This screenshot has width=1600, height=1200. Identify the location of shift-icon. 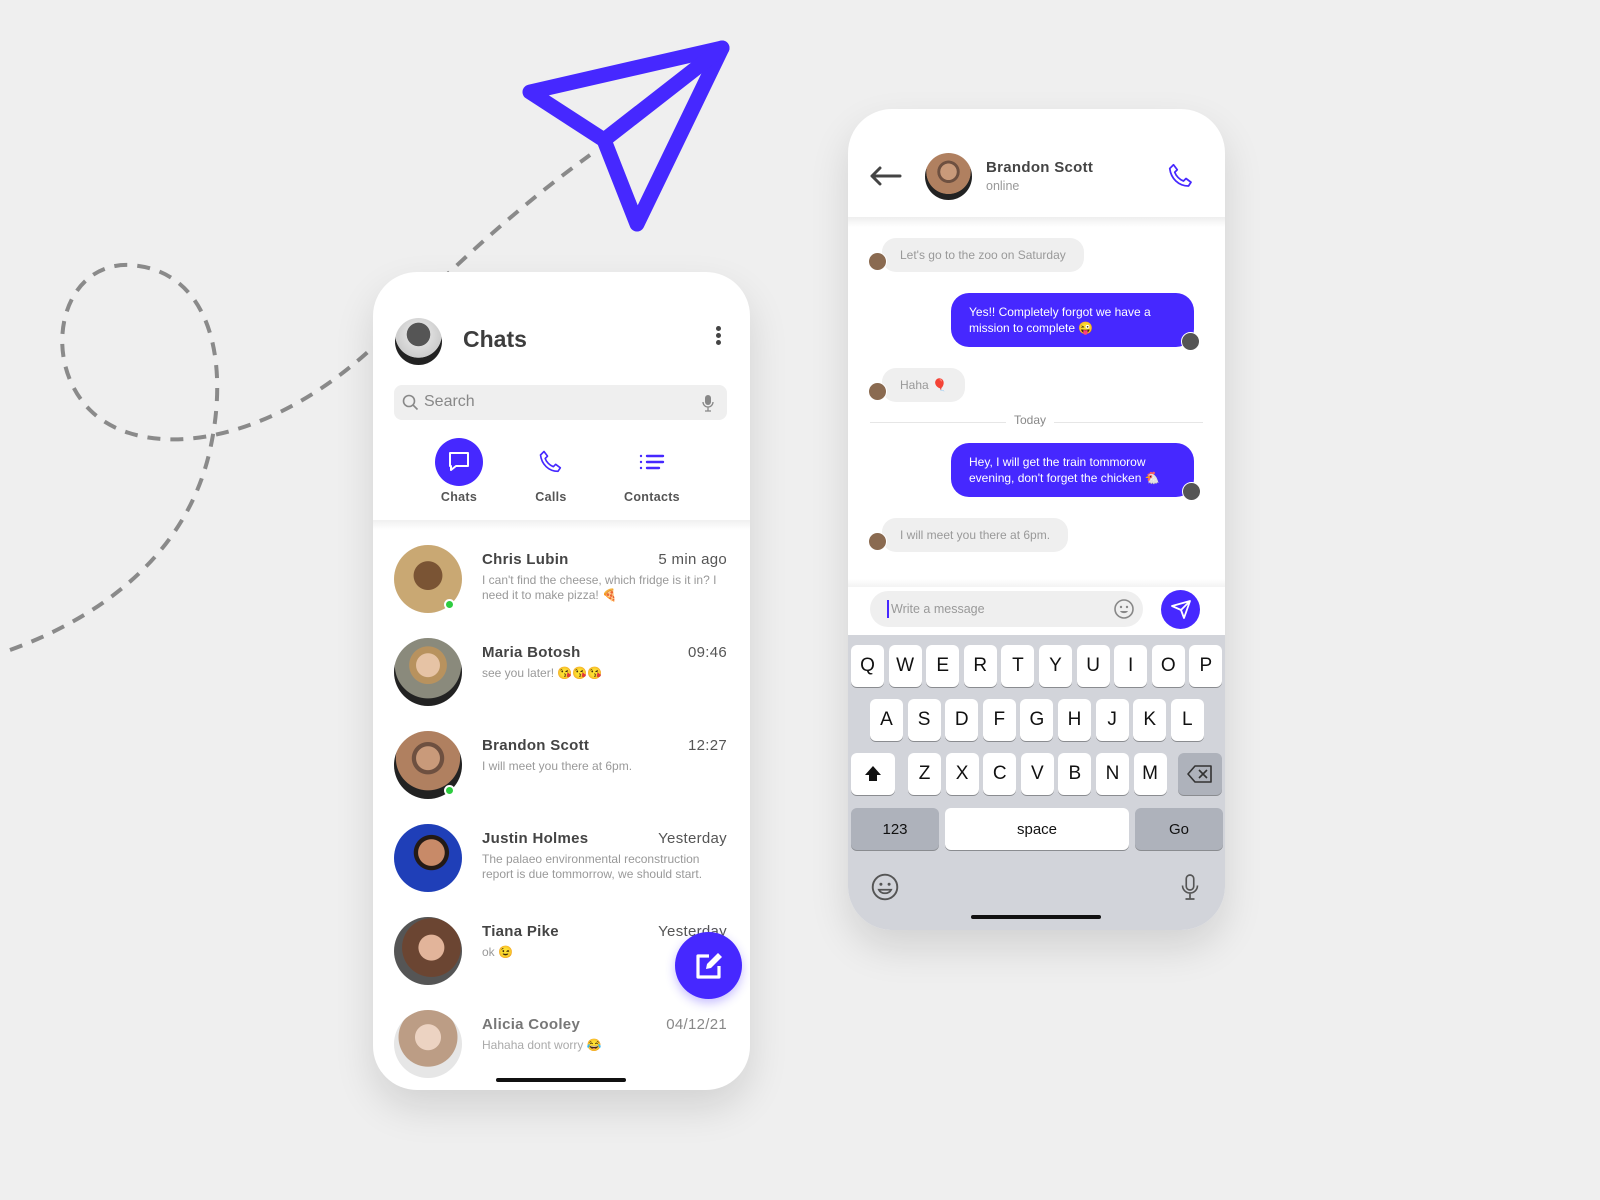
(873, 773).